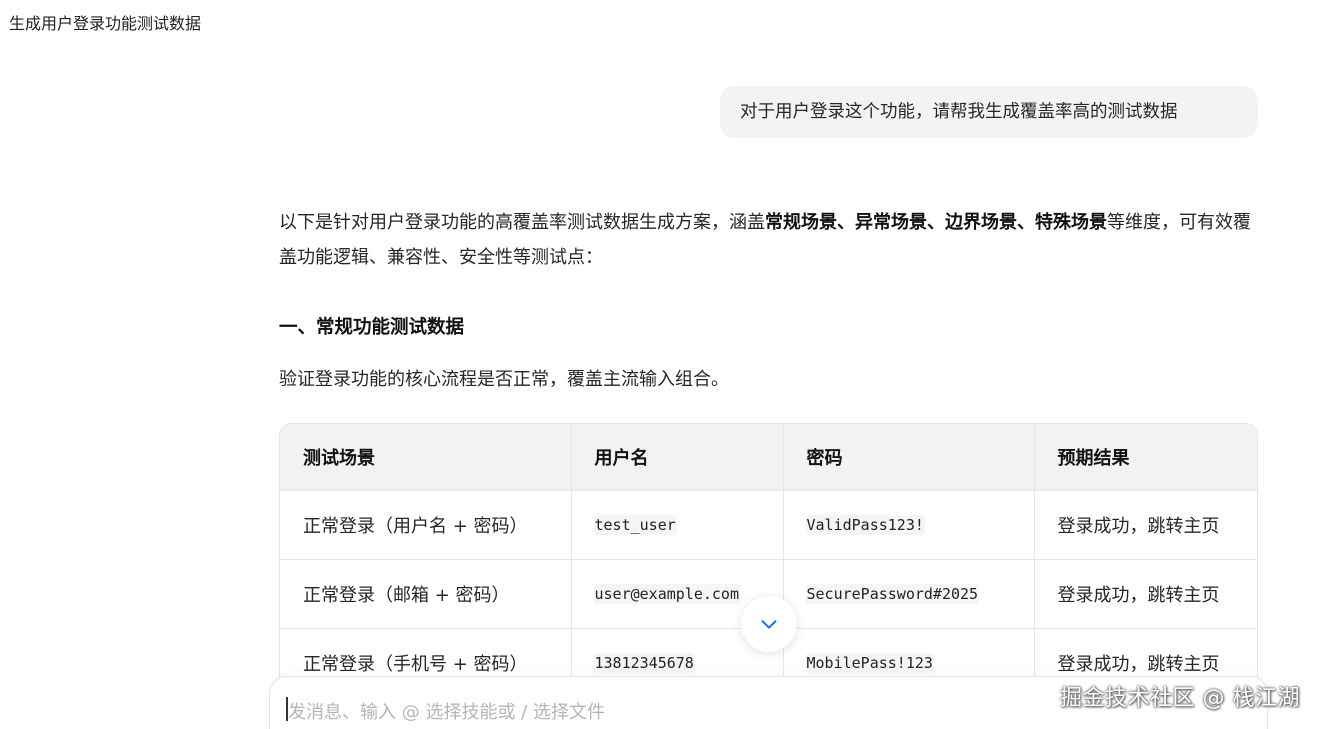 The image size is (1342, 729). I want to click on header-password: 密码, so click(909, 457).